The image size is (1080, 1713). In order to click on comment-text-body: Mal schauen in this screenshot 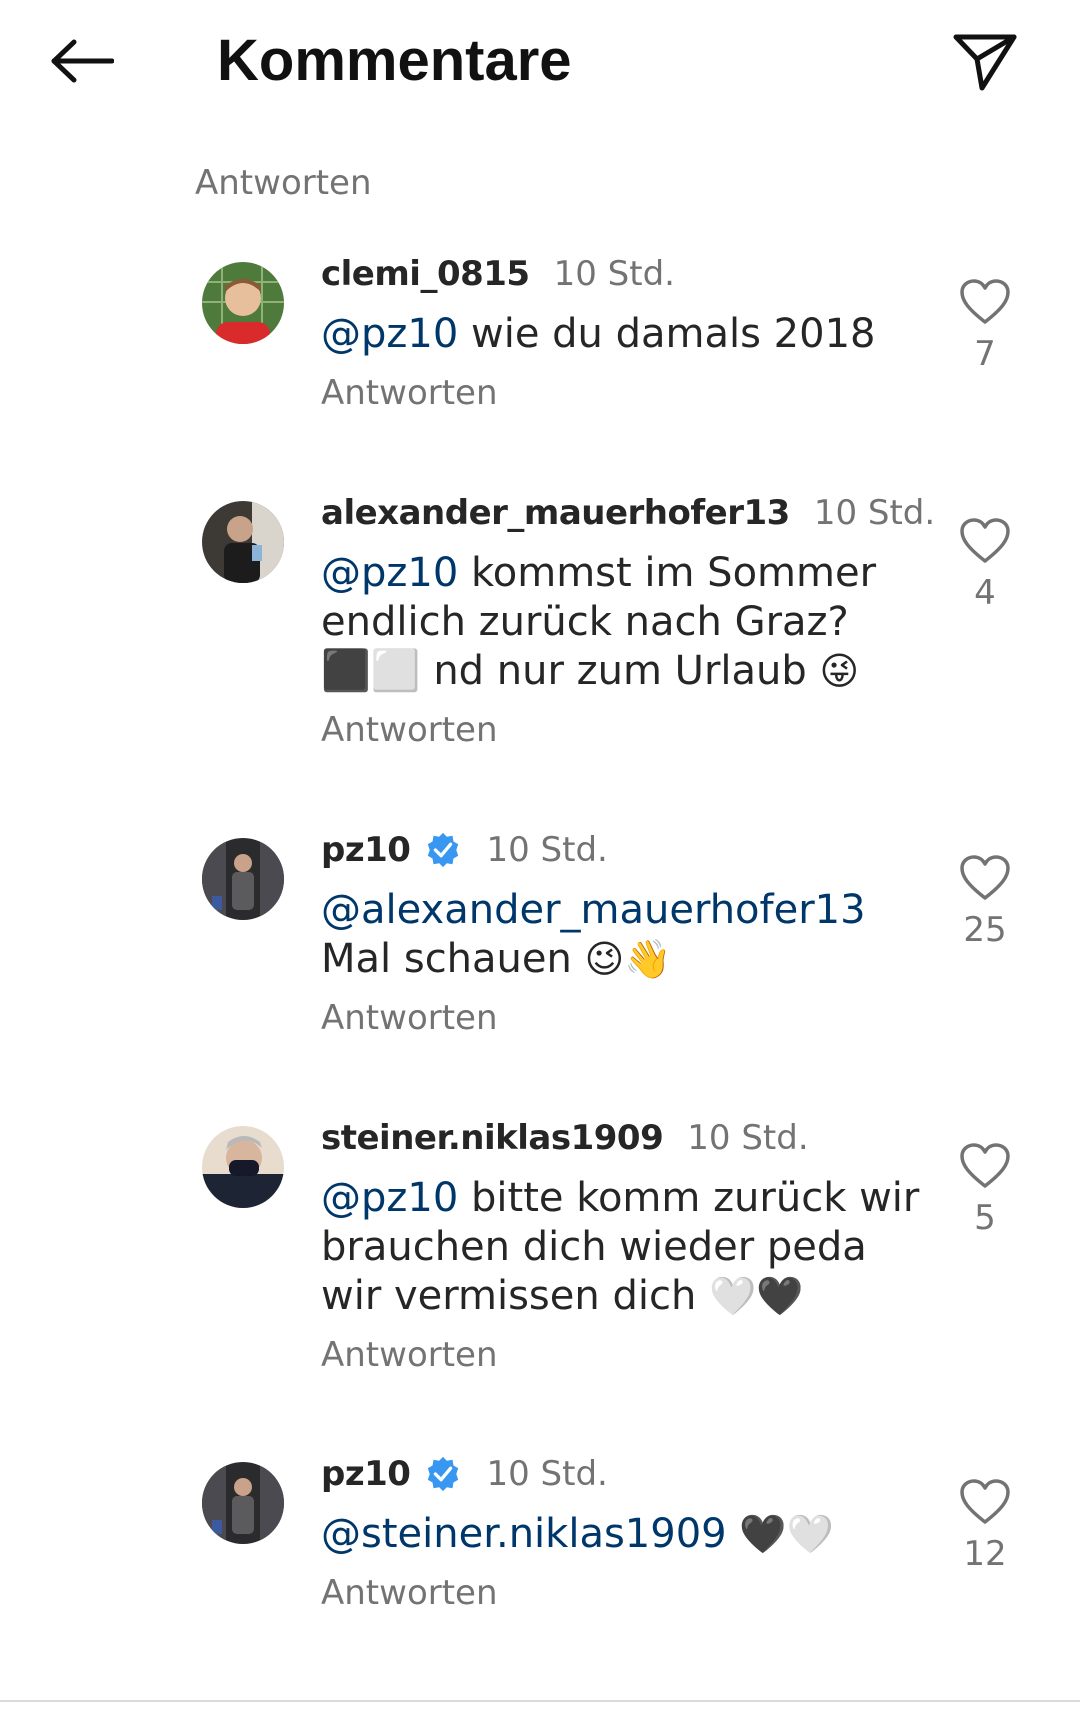, I will do `click(446, 959)`.